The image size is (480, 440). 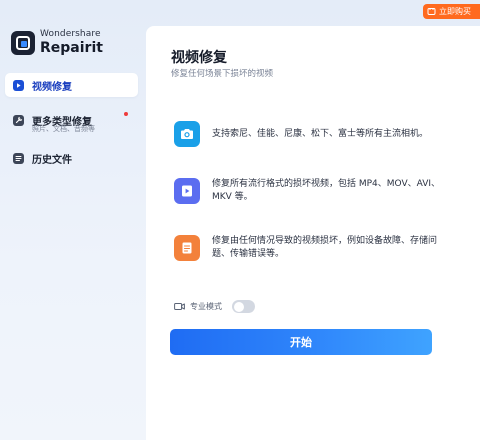 I want to click on feature-damage-cases: 修复由任何情况导致的视频损坏，例如设备故障、存储问题、传输错误等。, so click(x=308, y=248).